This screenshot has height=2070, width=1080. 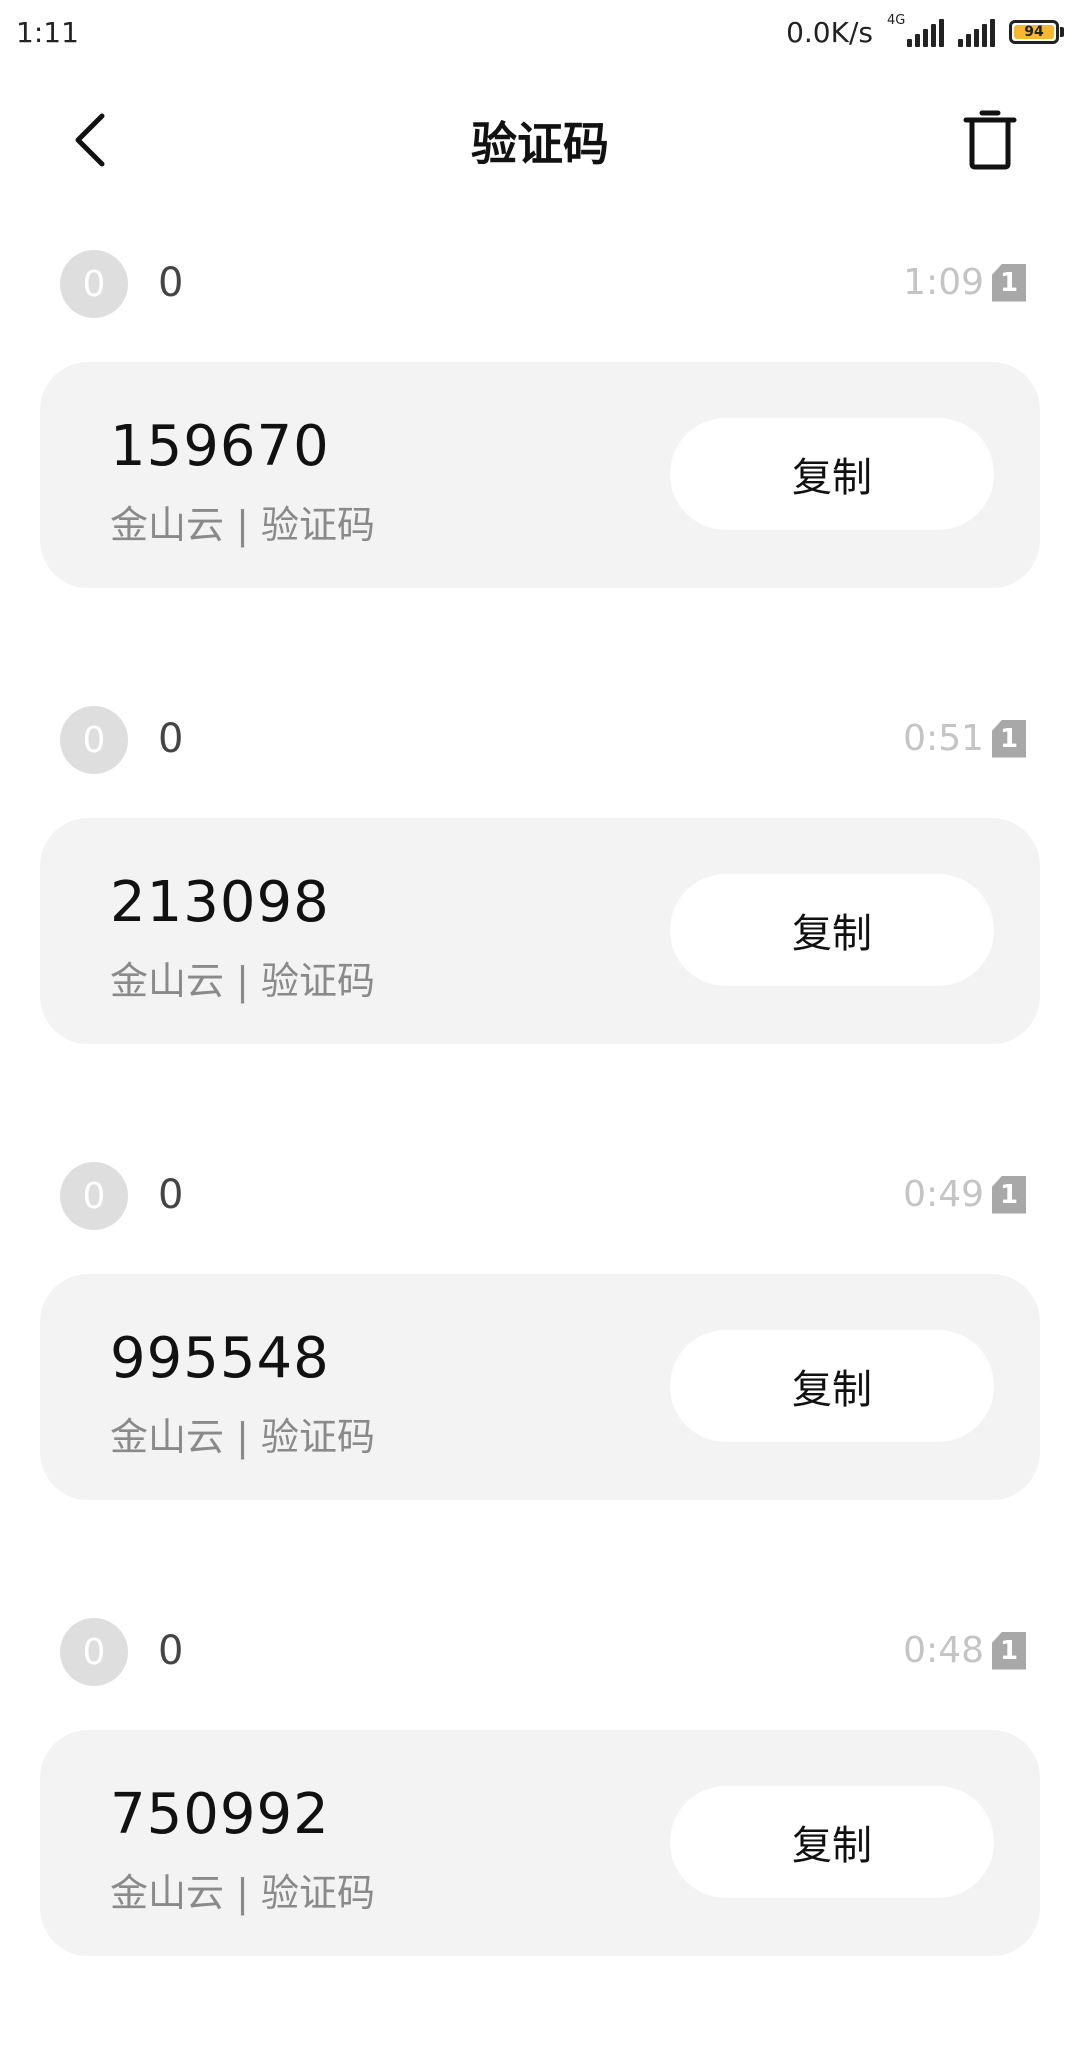 I want to click on message-time: 0:51, so click(x=943, y=738).